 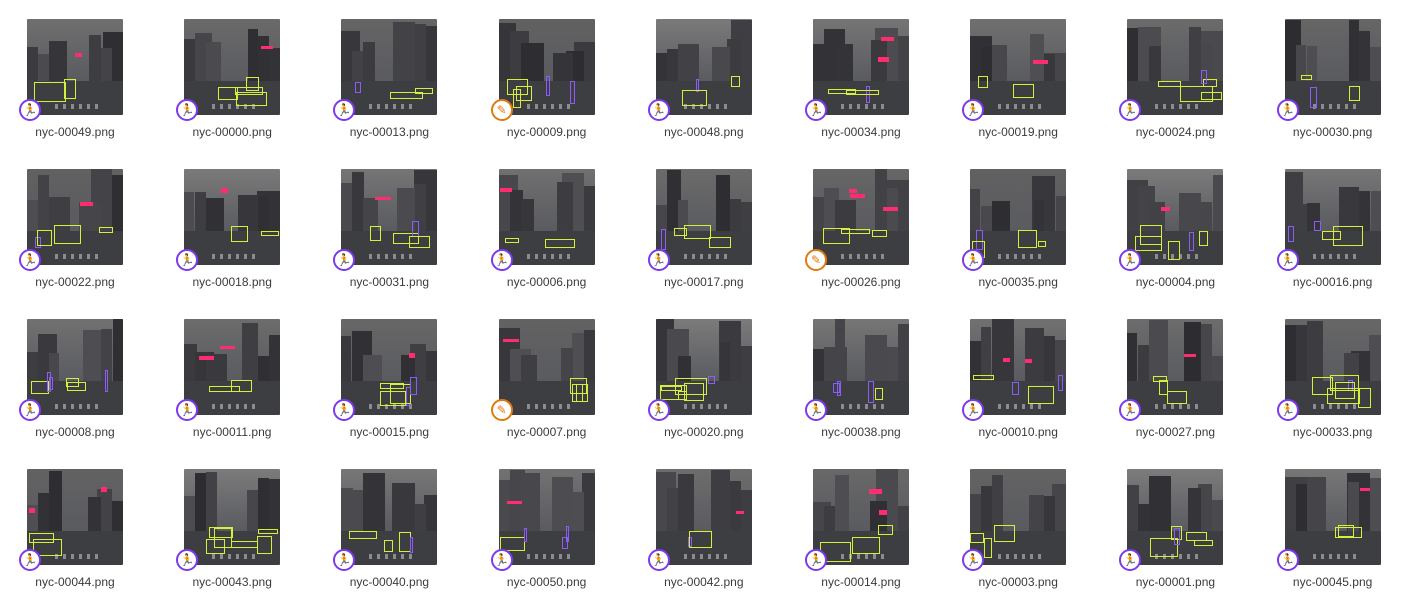 I want to click on thumbnail-tile: ✎ nyc-00026.png, so click(x=861, y=234).